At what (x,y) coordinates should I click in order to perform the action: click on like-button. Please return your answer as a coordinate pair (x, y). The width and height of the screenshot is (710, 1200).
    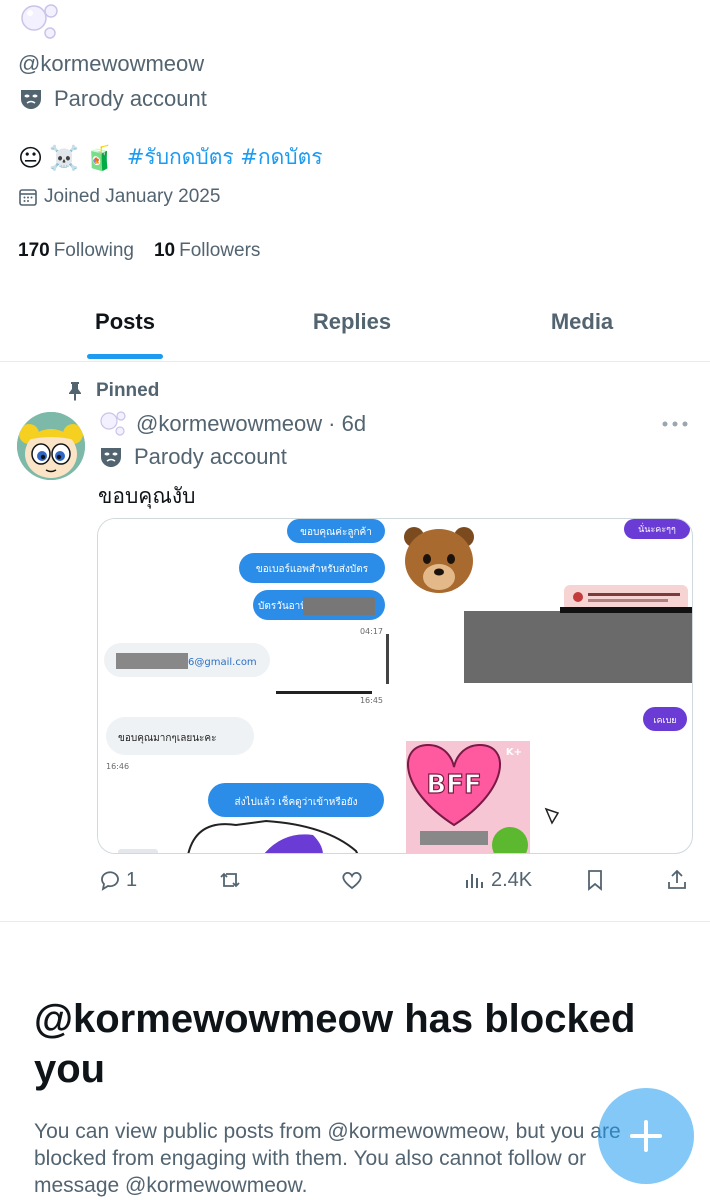
    Looking at the image, I should click on (352, 880).